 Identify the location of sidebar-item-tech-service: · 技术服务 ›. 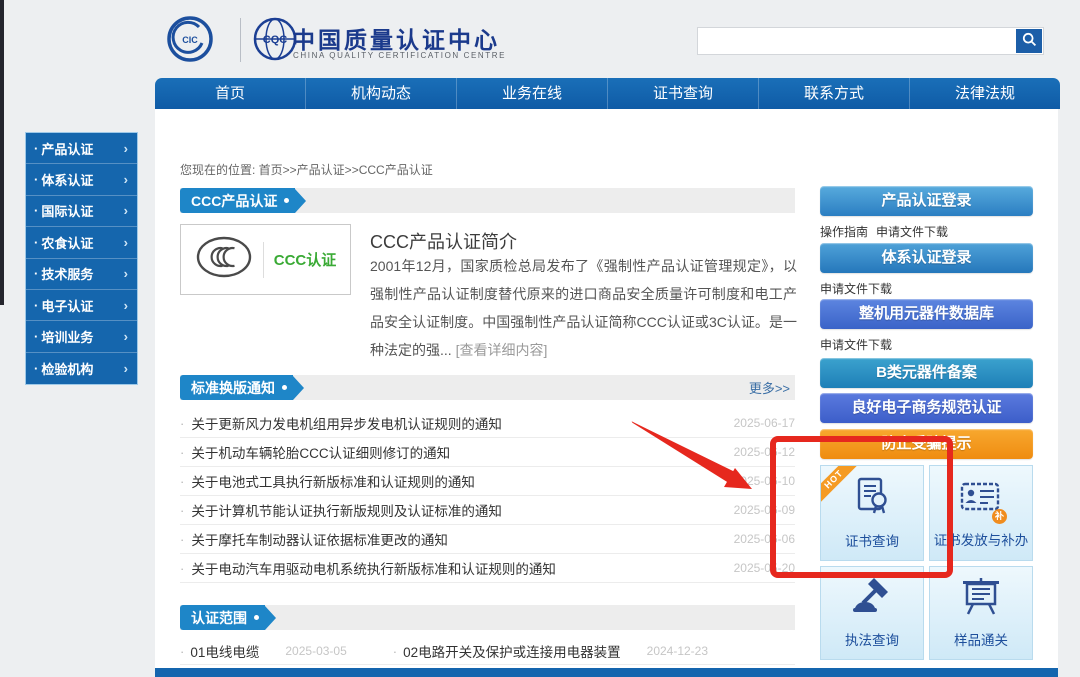
(81, 274).